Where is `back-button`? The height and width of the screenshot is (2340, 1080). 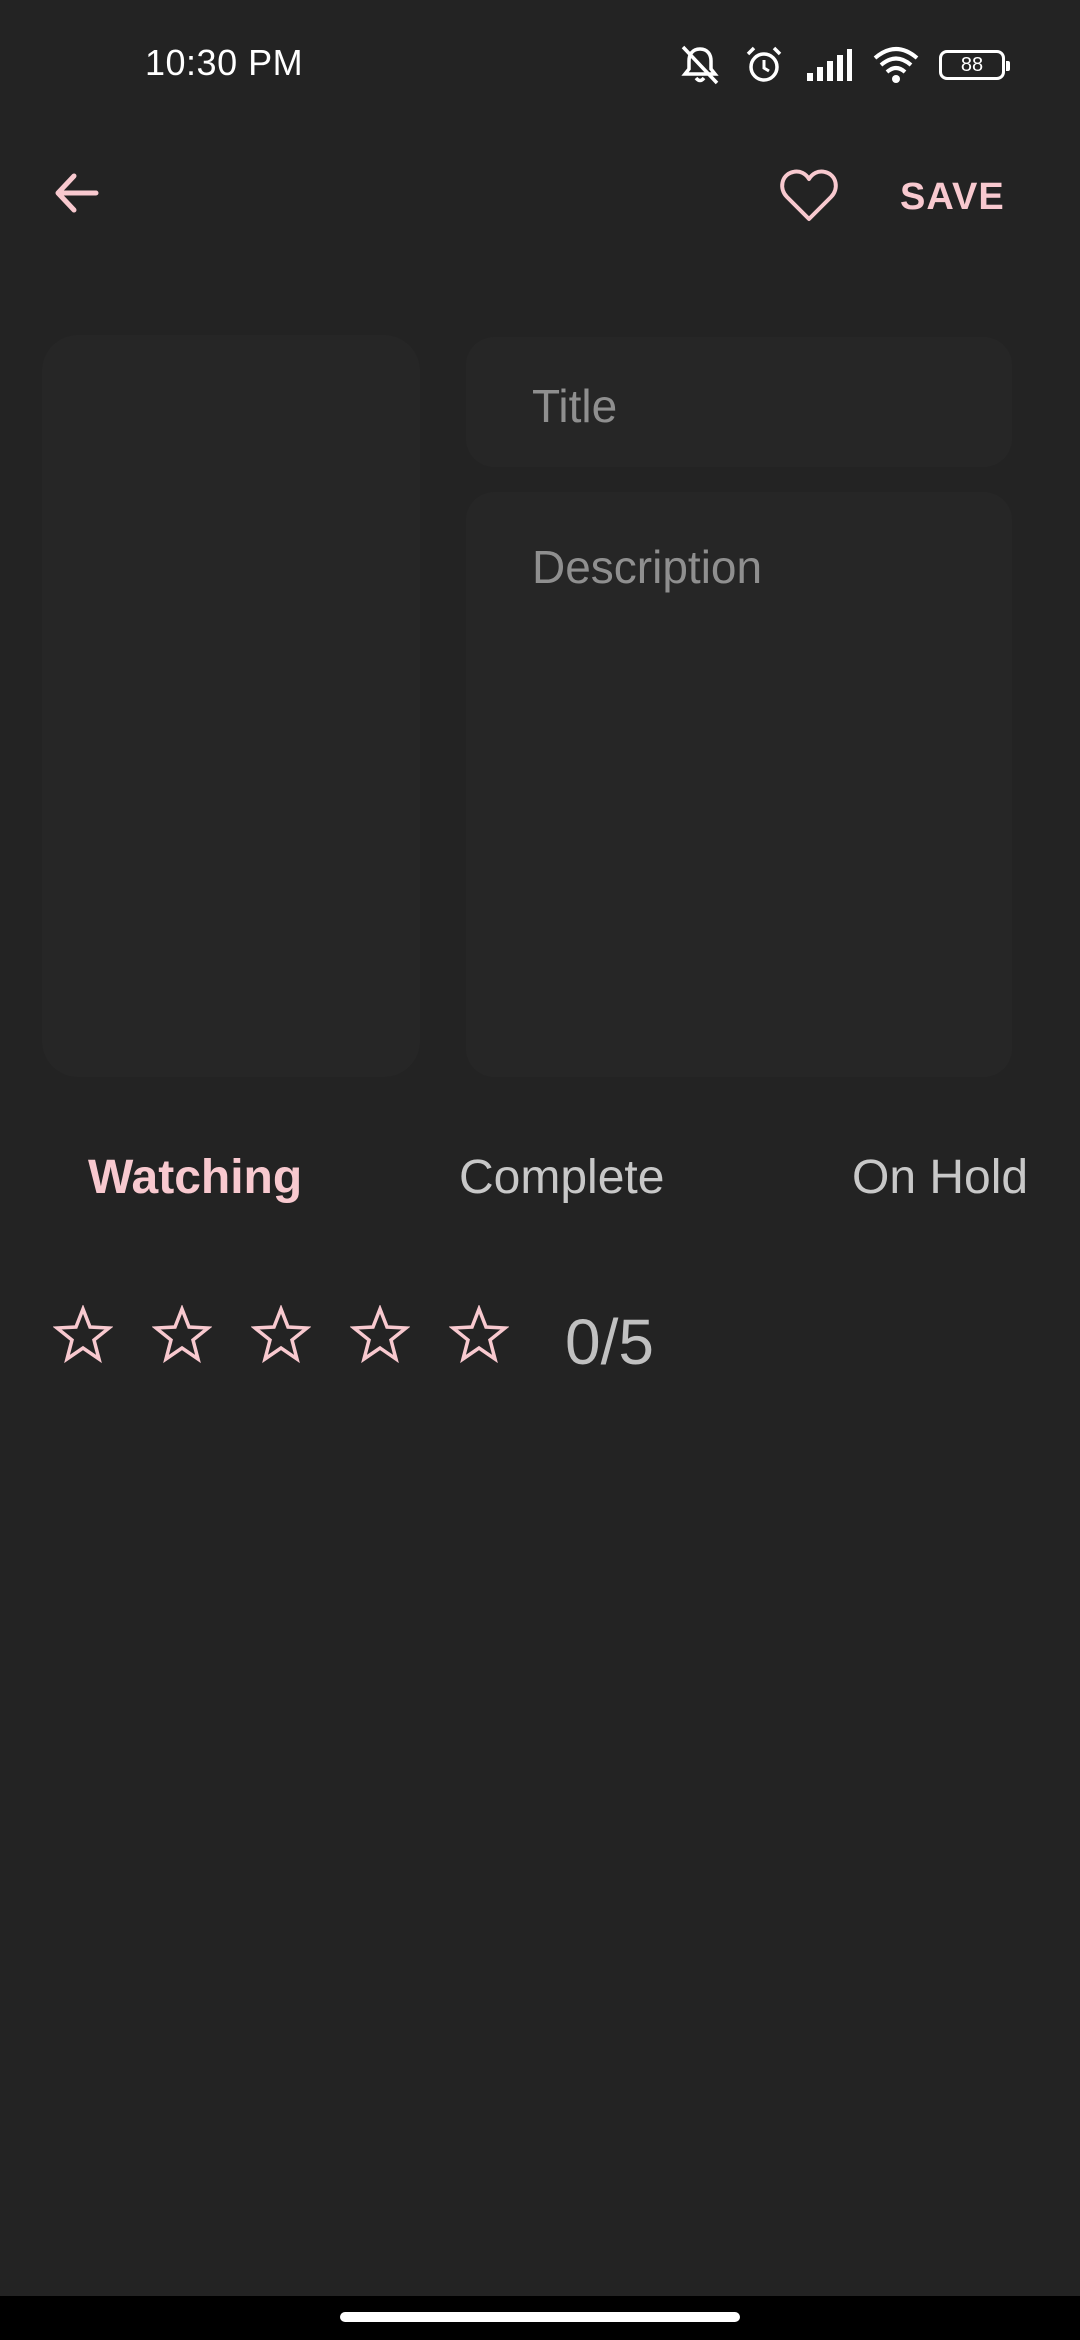 back-button is located at coordinates (76, 193).